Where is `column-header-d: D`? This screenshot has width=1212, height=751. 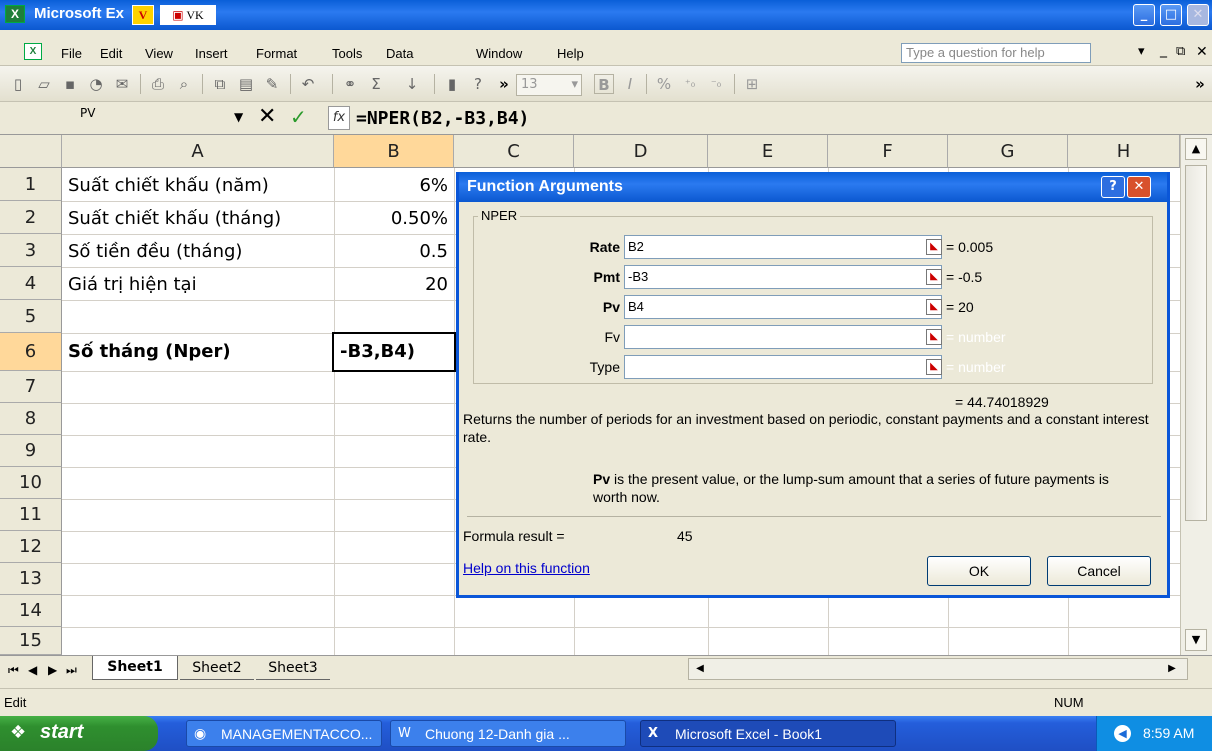
column-header-d: D is located at coordinates (641, 151).